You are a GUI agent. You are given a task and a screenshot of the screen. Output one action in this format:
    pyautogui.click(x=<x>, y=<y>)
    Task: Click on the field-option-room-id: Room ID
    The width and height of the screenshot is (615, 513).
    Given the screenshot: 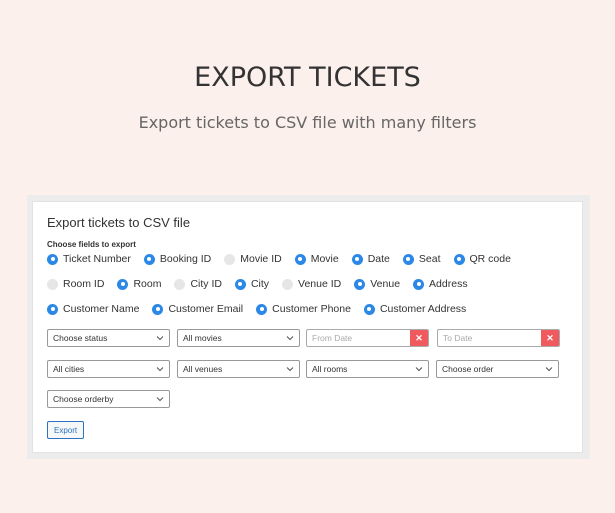 What is the action you would take?
    pyautogui.click(x=75, y=284)
    